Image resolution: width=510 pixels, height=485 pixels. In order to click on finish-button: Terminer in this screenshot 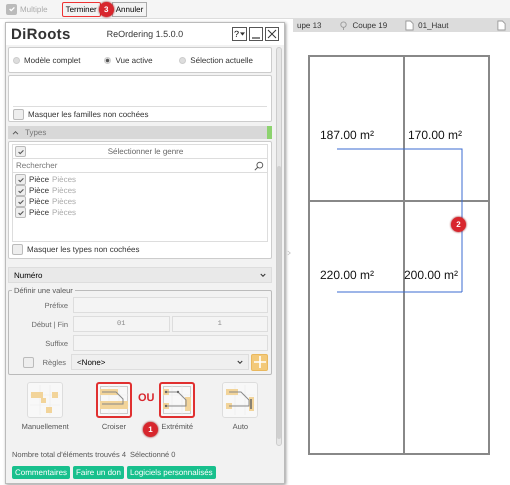, I will do `click(81, 9)`.